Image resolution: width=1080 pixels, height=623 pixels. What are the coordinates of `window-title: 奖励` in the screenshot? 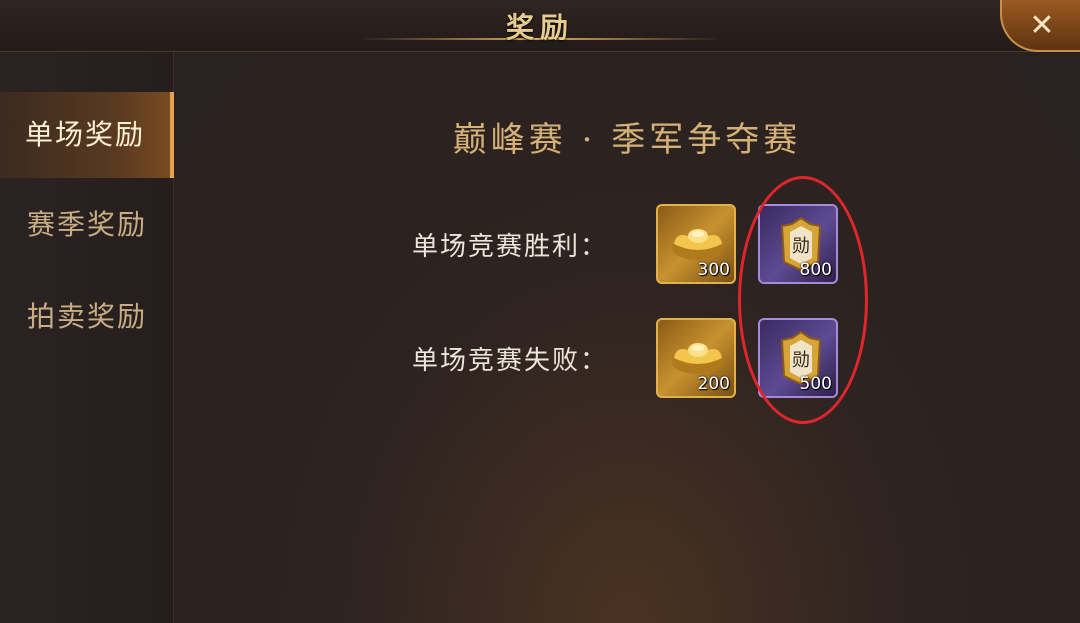 It's located at (539, 27).